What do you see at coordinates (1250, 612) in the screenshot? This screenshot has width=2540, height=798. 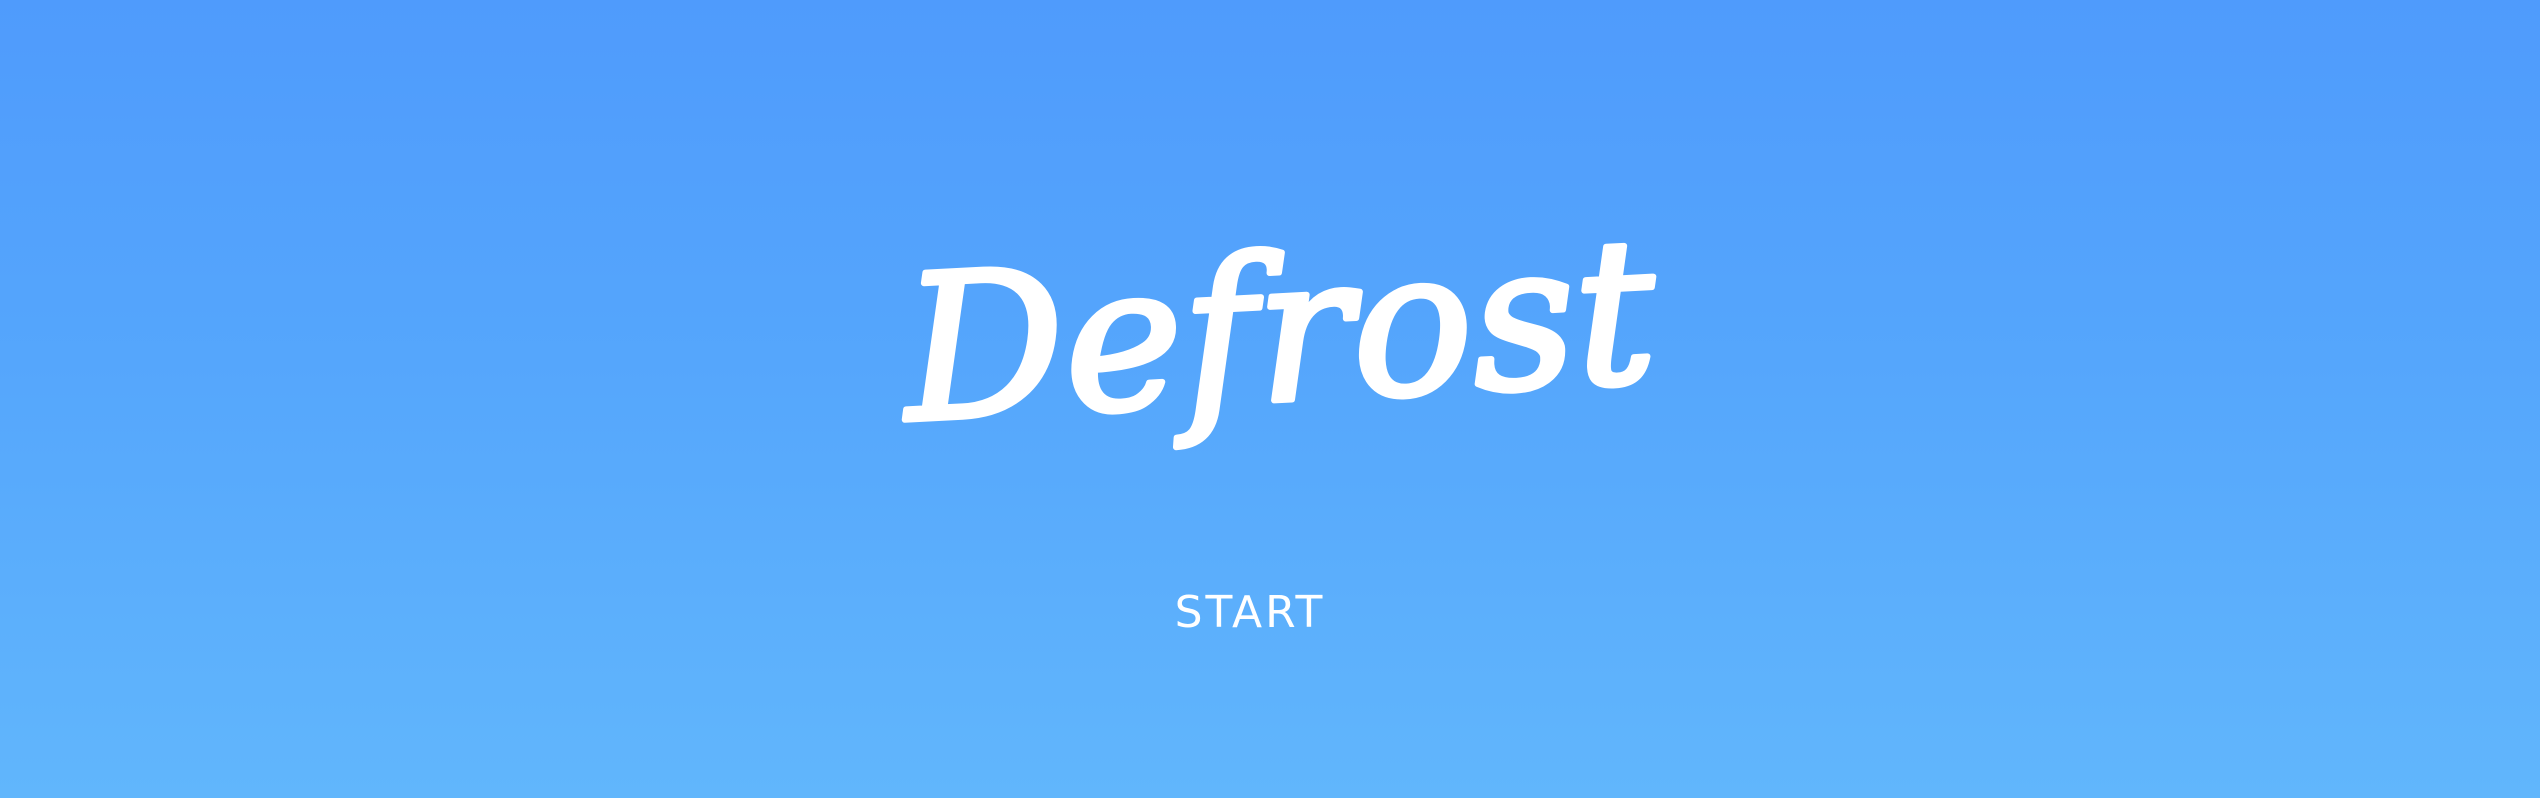 I see `start-button: START` at bounding box center [1250, 612].